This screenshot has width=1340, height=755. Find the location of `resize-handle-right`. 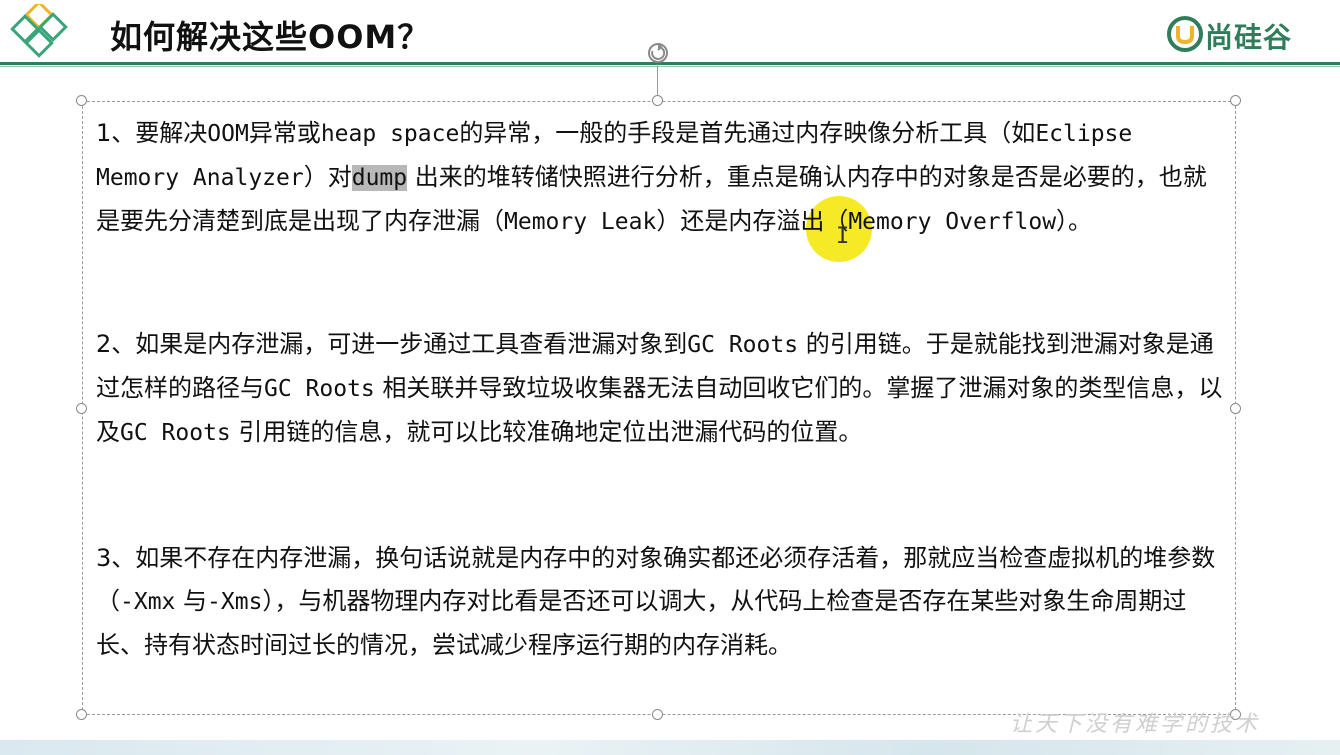

resize-handle-right is located at coordinates (1235, 408).